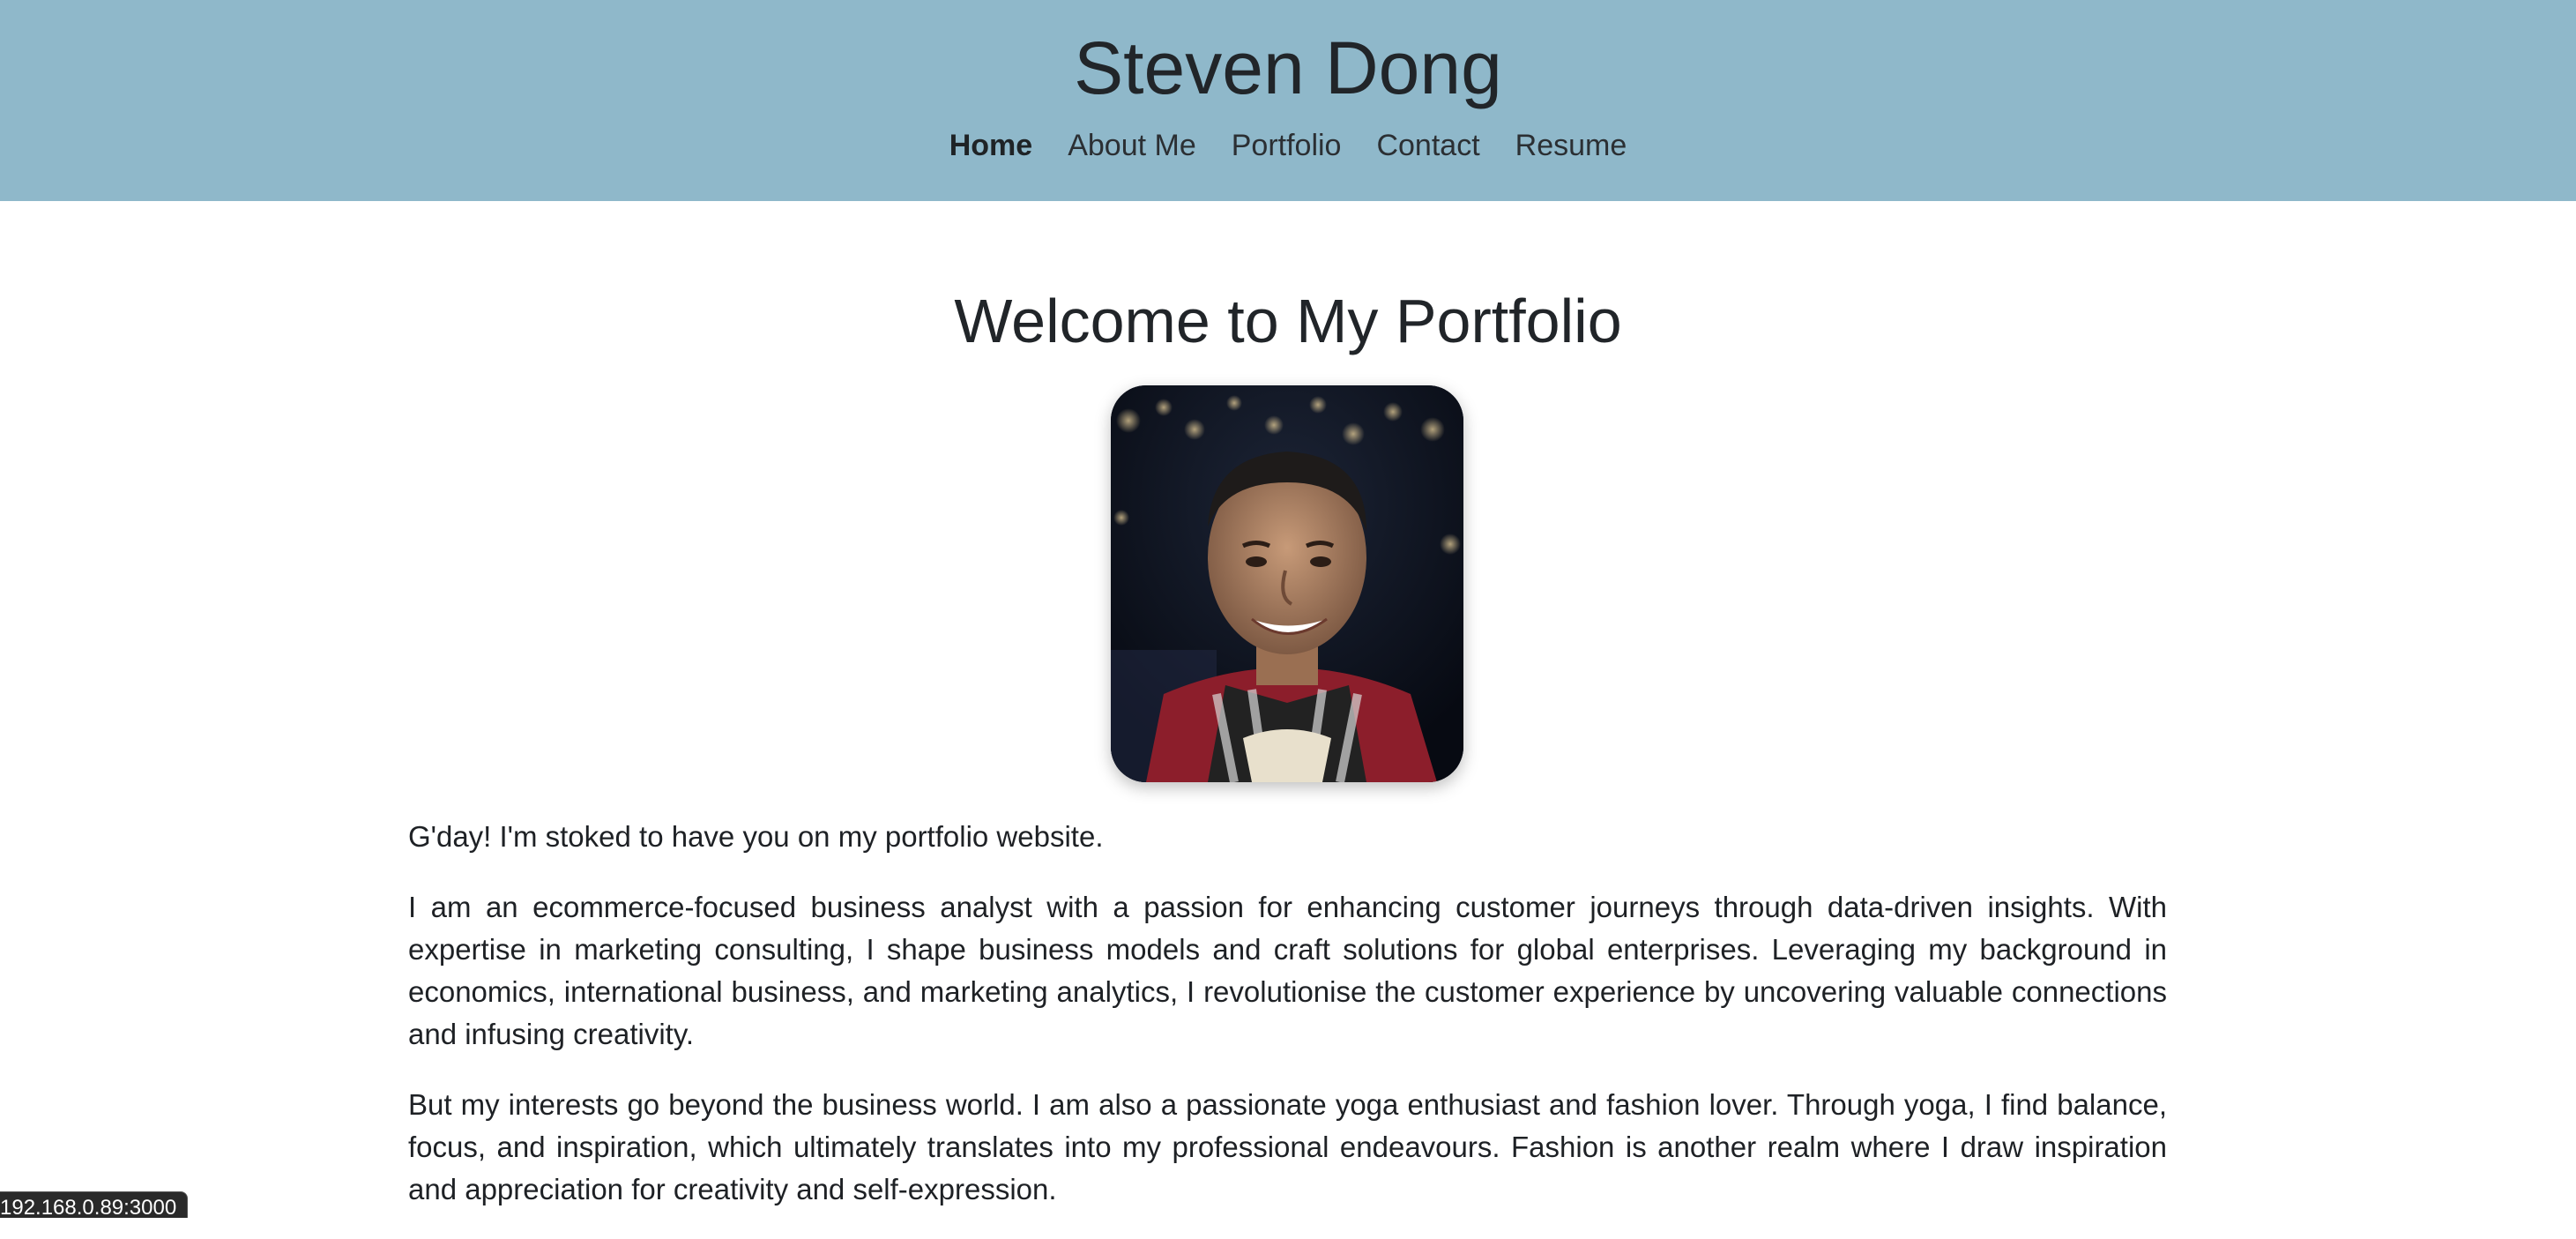  Describe the element at coordinates (94, 1204) in the screenshot. I see `status-bar-url: 192.168.0.89:3000` at that location.